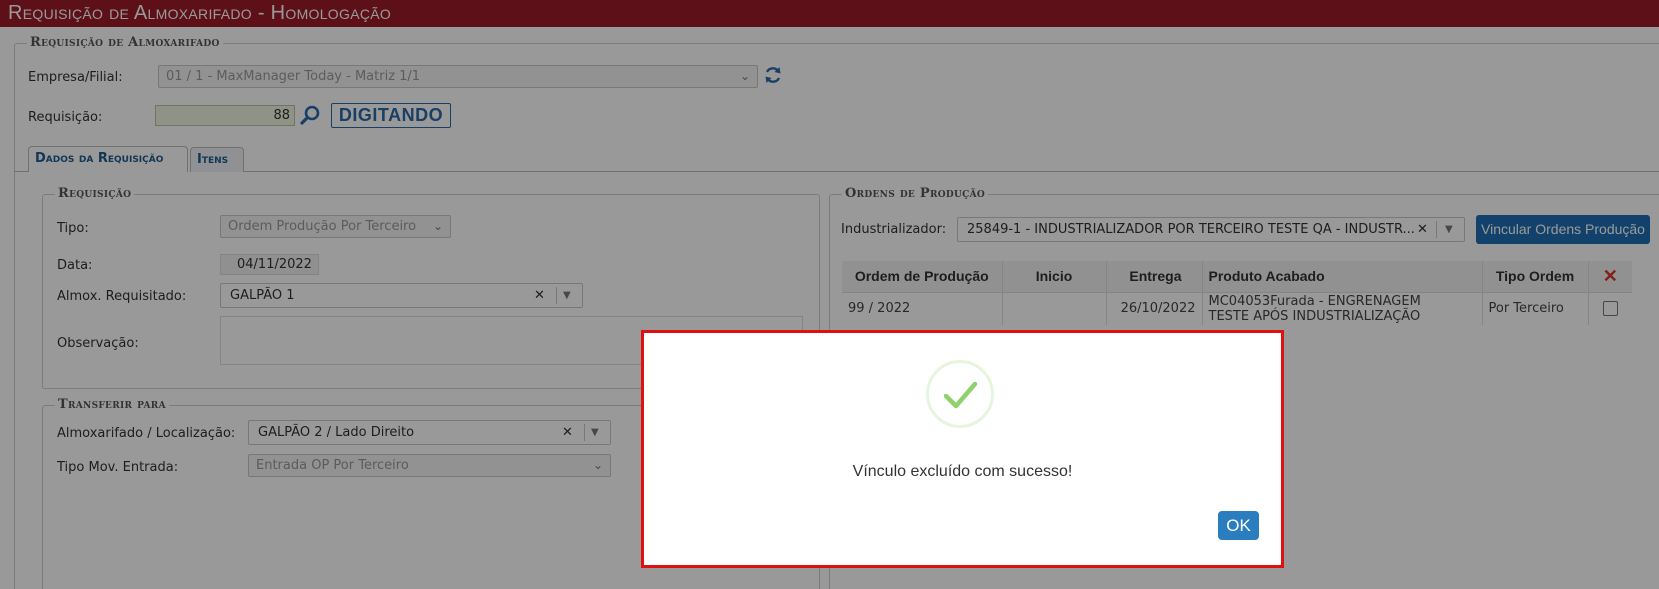  What do you see at coordinates (1238, 525) in the screenshot?
I see `ok-button: OK` at bounding box center [1238, 525].